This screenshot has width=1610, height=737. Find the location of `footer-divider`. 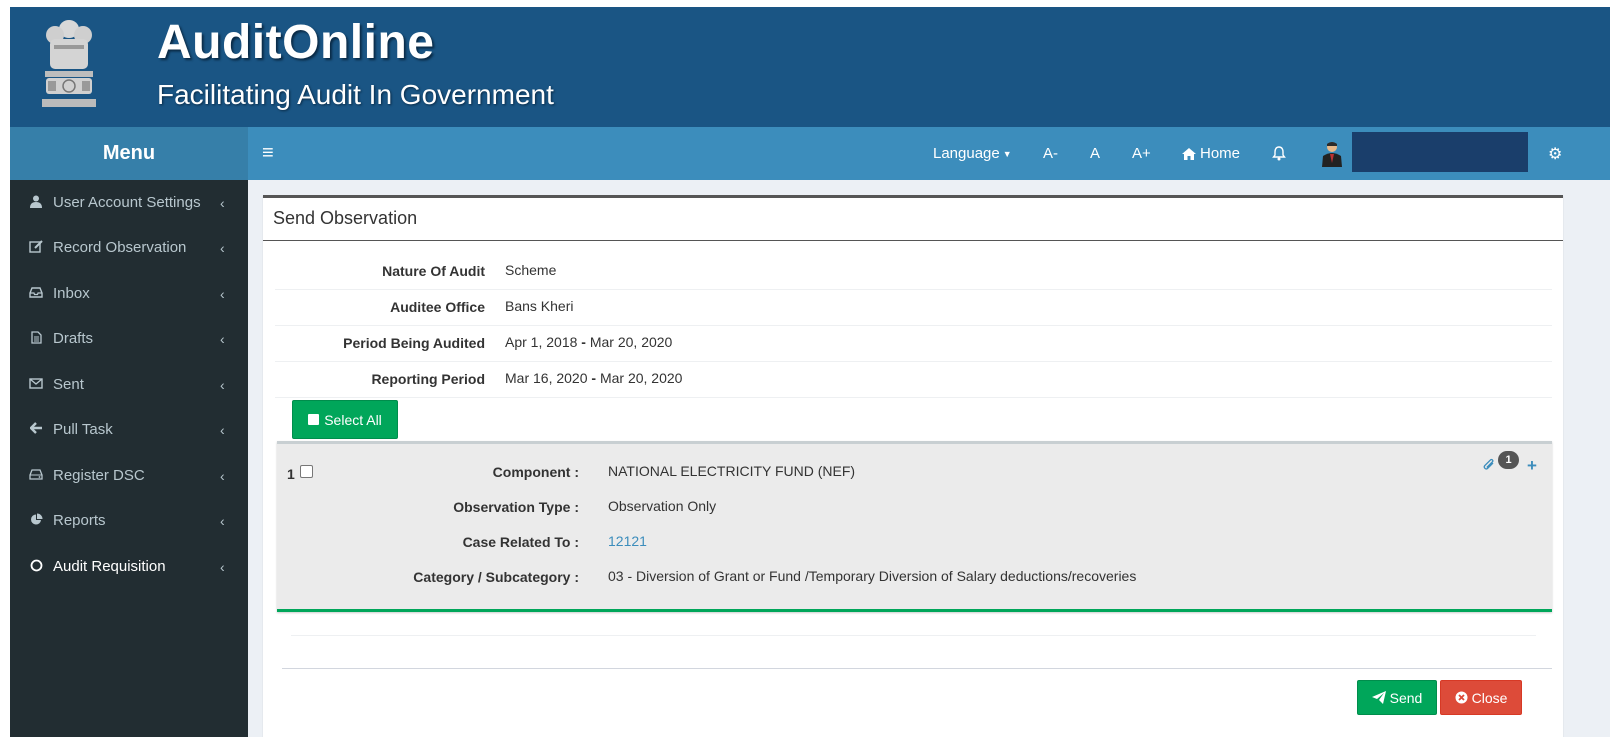

footer-divider is located at coordinates (917, 668).